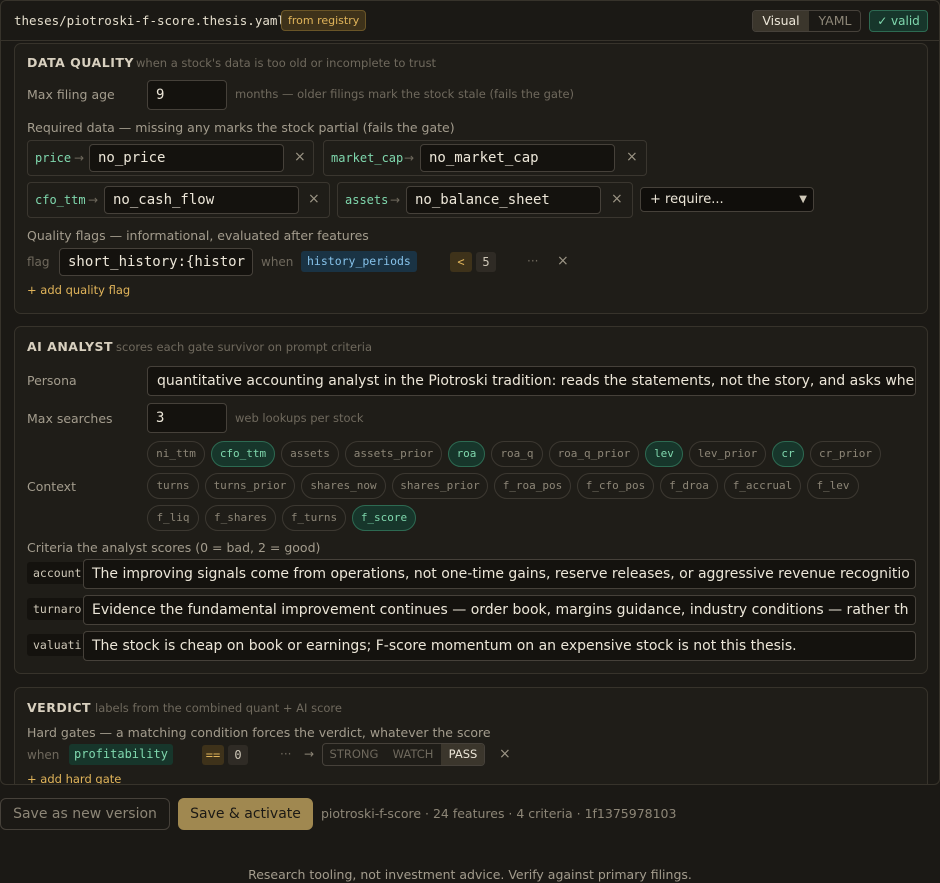 Image resolution: width=940 pixels, height=883 pixels. What do you see at coordinates (60, 200) in the screenshot?
I see `required-field: cfo_ttm` at bounding box center [60, 200].